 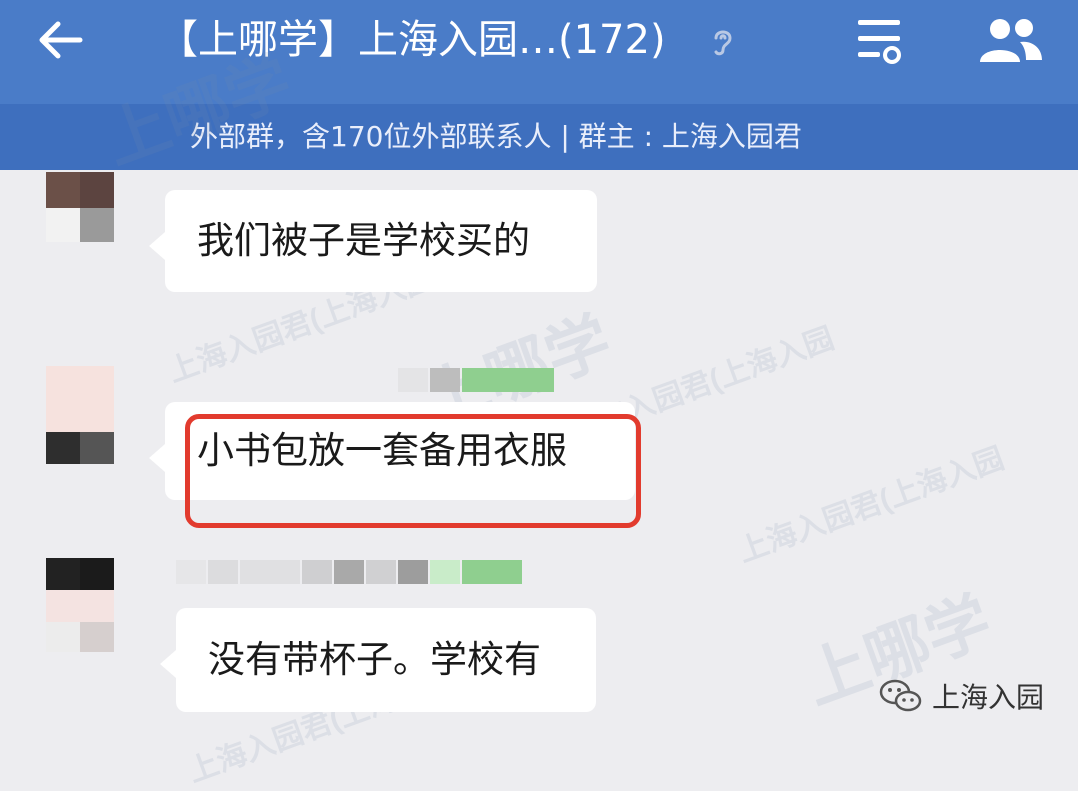 I want to click on arrow-left-icon, so click(x=61, y=40).